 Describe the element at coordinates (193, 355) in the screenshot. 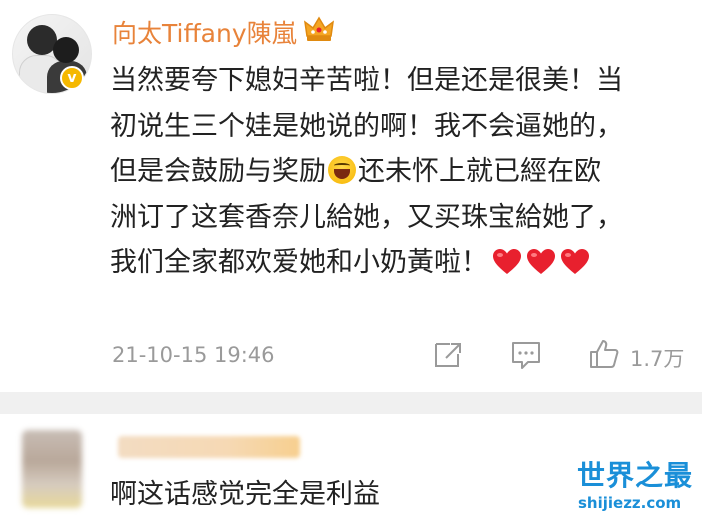

I see `timestamp: 21-10-15 19:46` at that location.